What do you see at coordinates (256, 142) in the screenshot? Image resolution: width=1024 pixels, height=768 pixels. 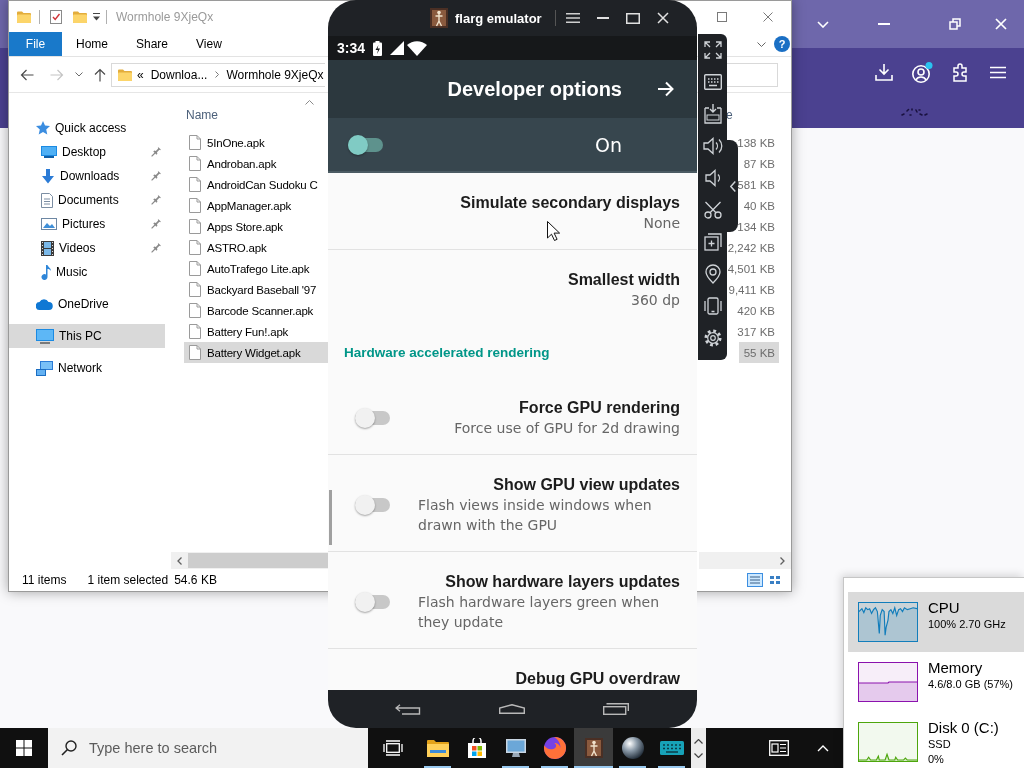 I see `file-item: 5InOne.apk` at bounding box center [256, 142].